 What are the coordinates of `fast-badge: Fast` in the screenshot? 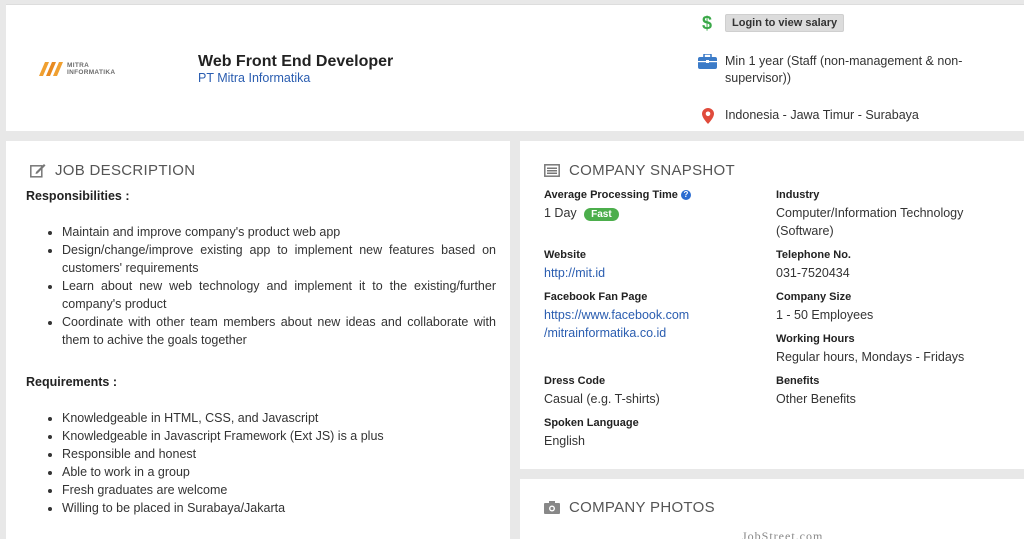 It's located at (601, 214).